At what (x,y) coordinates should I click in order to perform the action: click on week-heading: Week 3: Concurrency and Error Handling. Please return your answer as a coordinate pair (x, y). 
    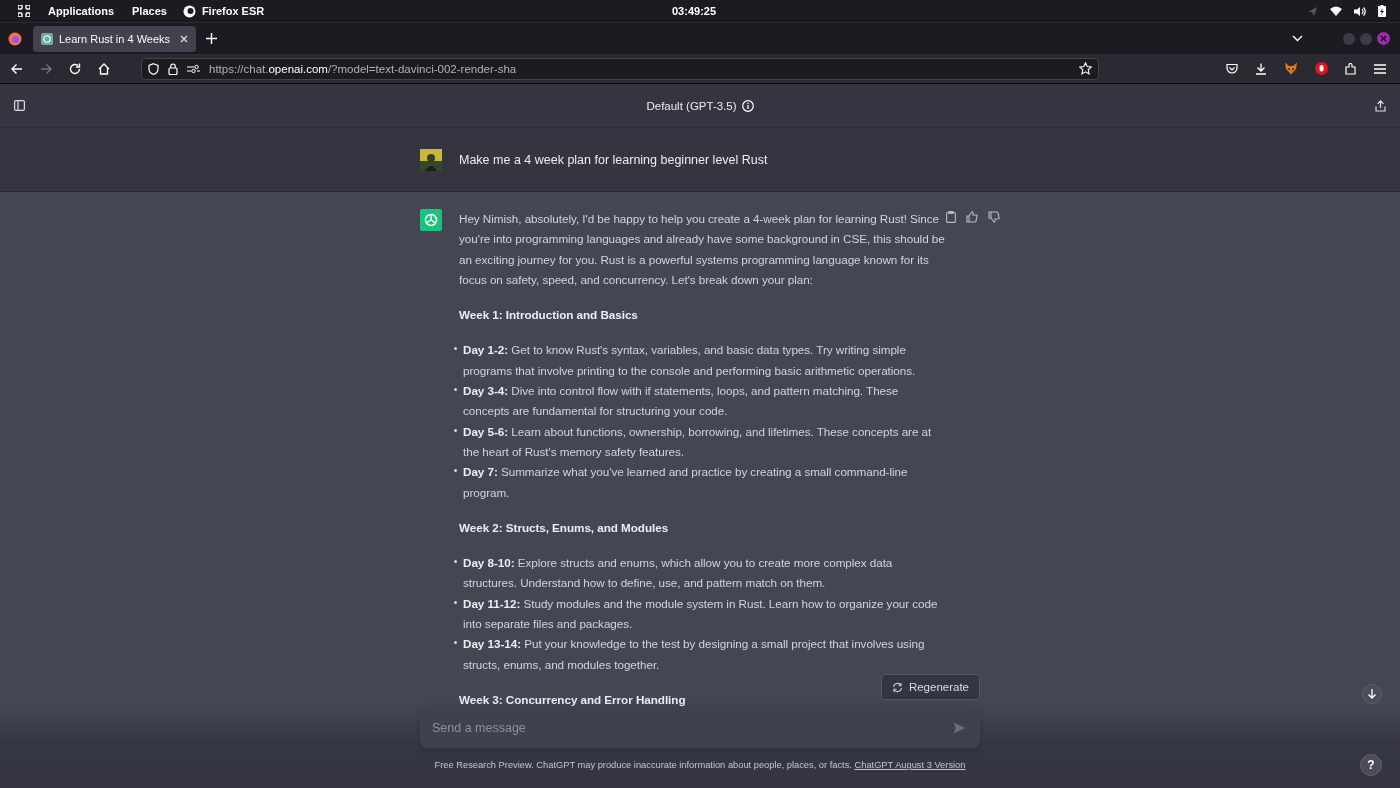
    Looking at the image, I should click on (572, 699).